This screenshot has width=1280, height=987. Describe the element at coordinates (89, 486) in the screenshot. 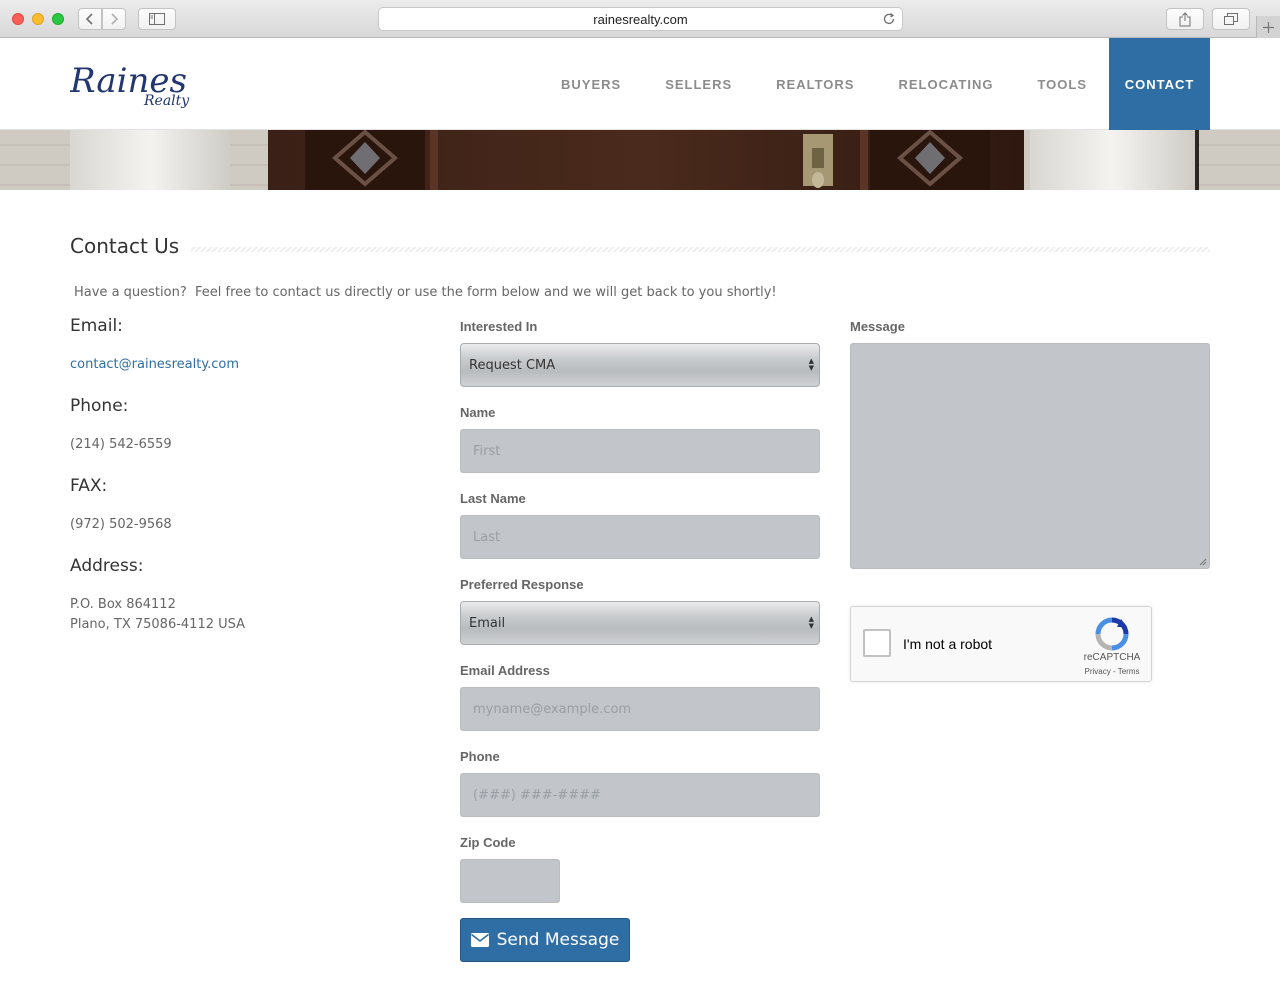

I see `fax-heading: FAX:` at that location.